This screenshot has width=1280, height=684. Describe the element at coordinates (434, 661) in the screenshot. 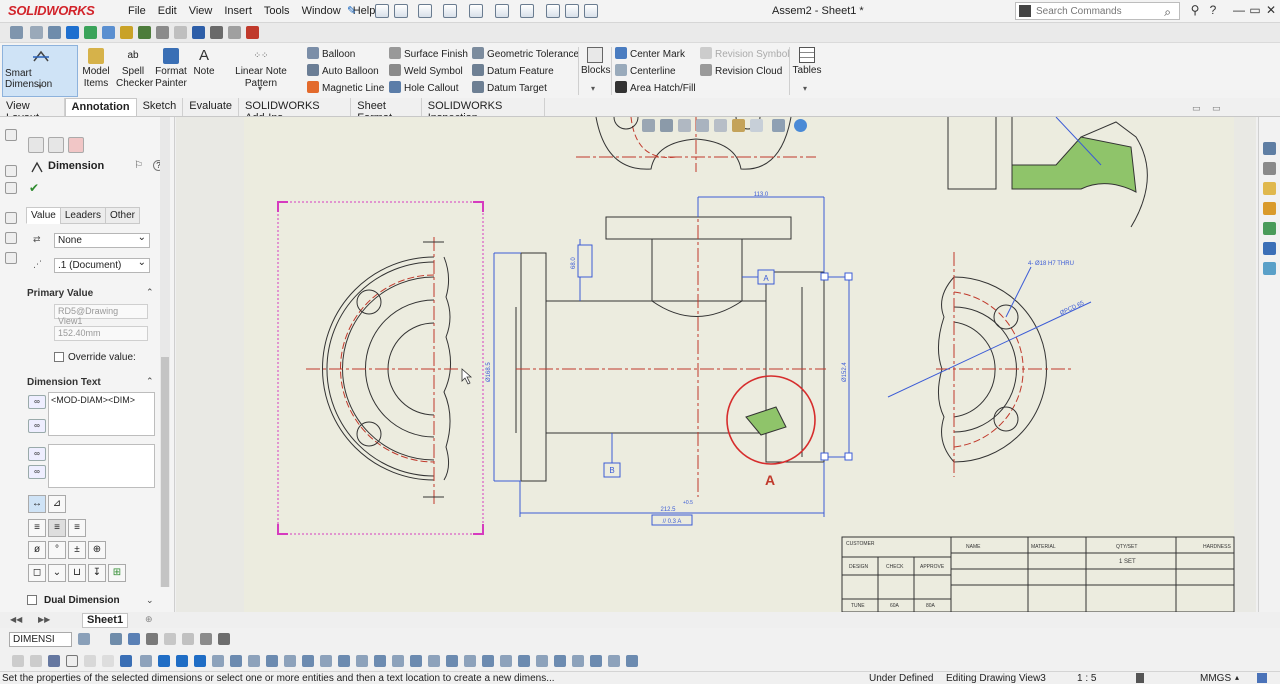

I see `rotate-tool-icon` at that location.